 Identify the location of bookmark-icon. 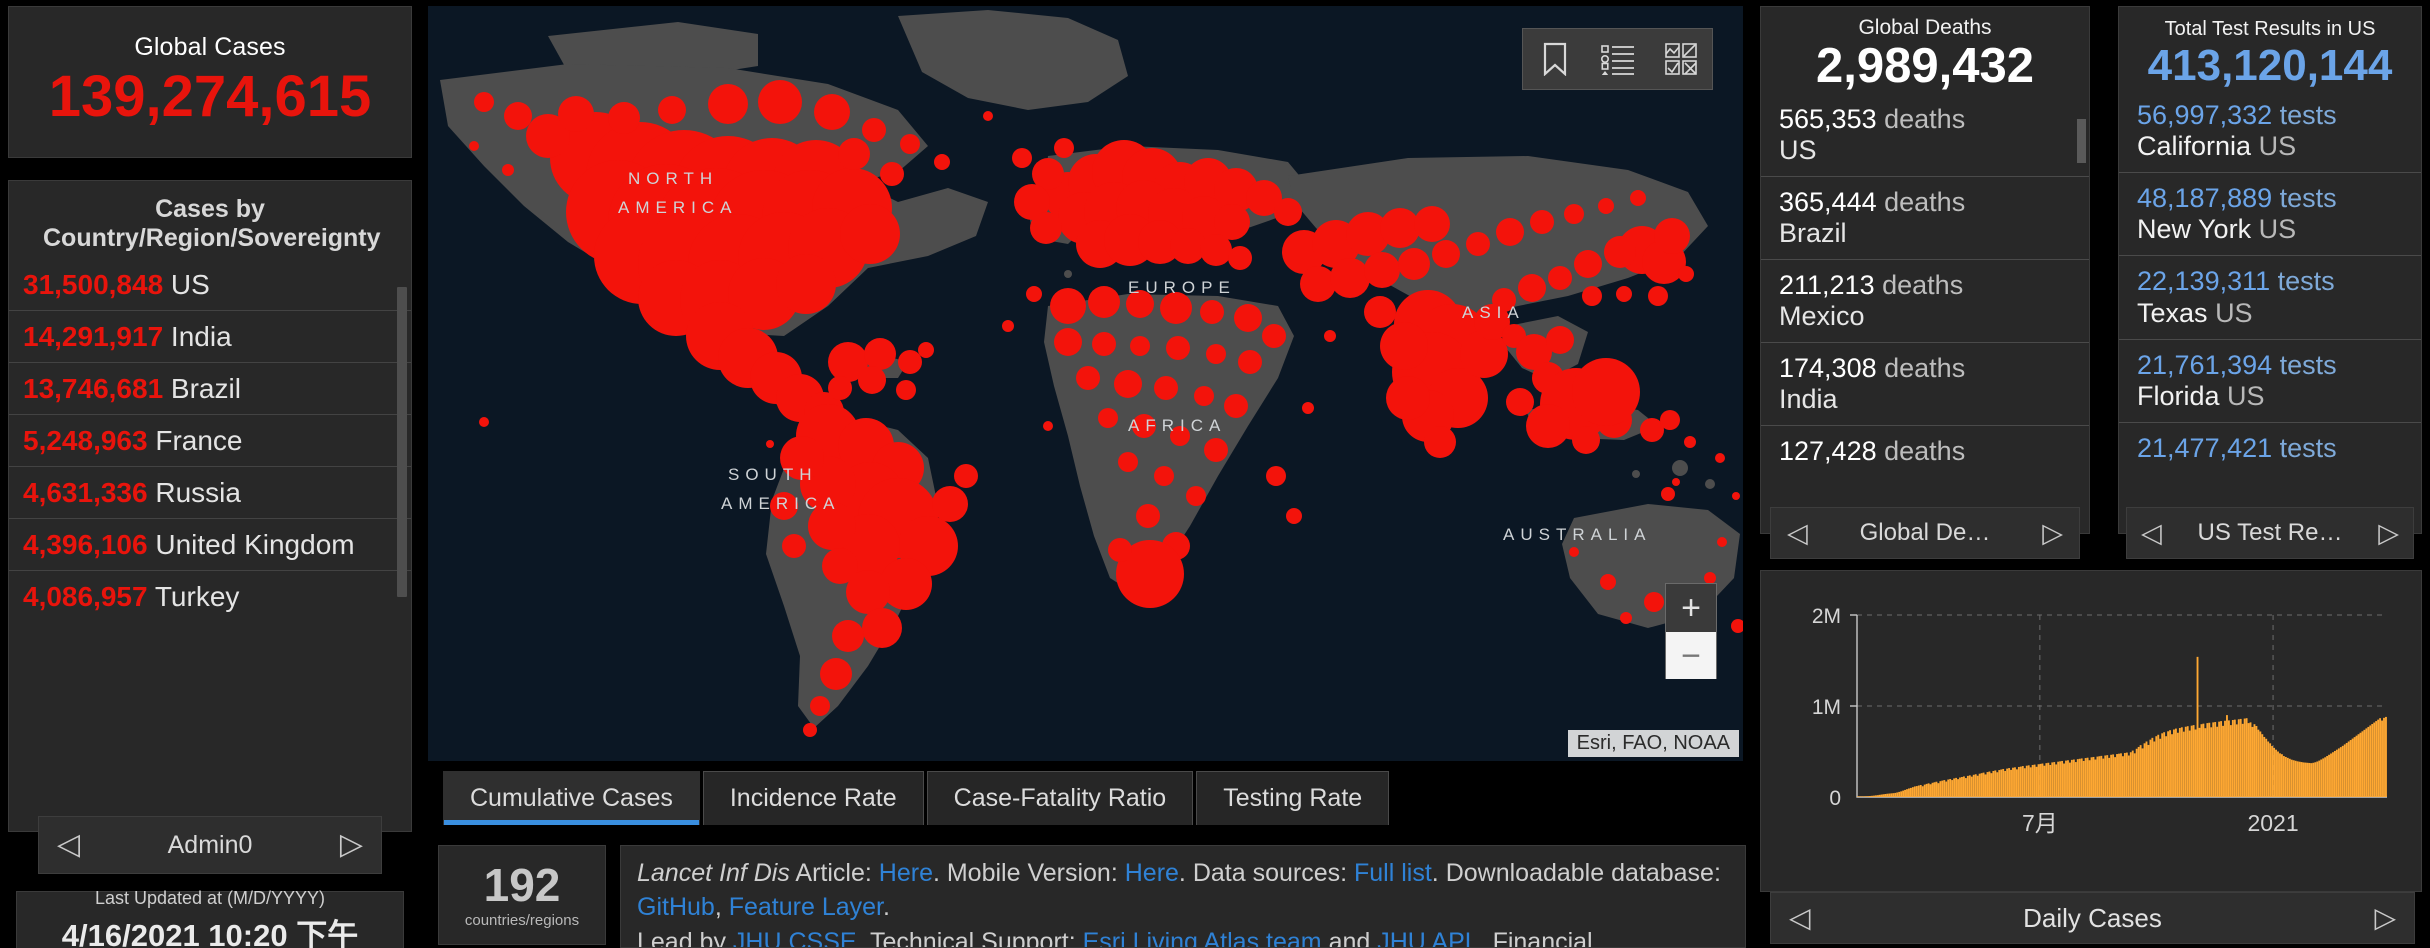
(1554, 59).